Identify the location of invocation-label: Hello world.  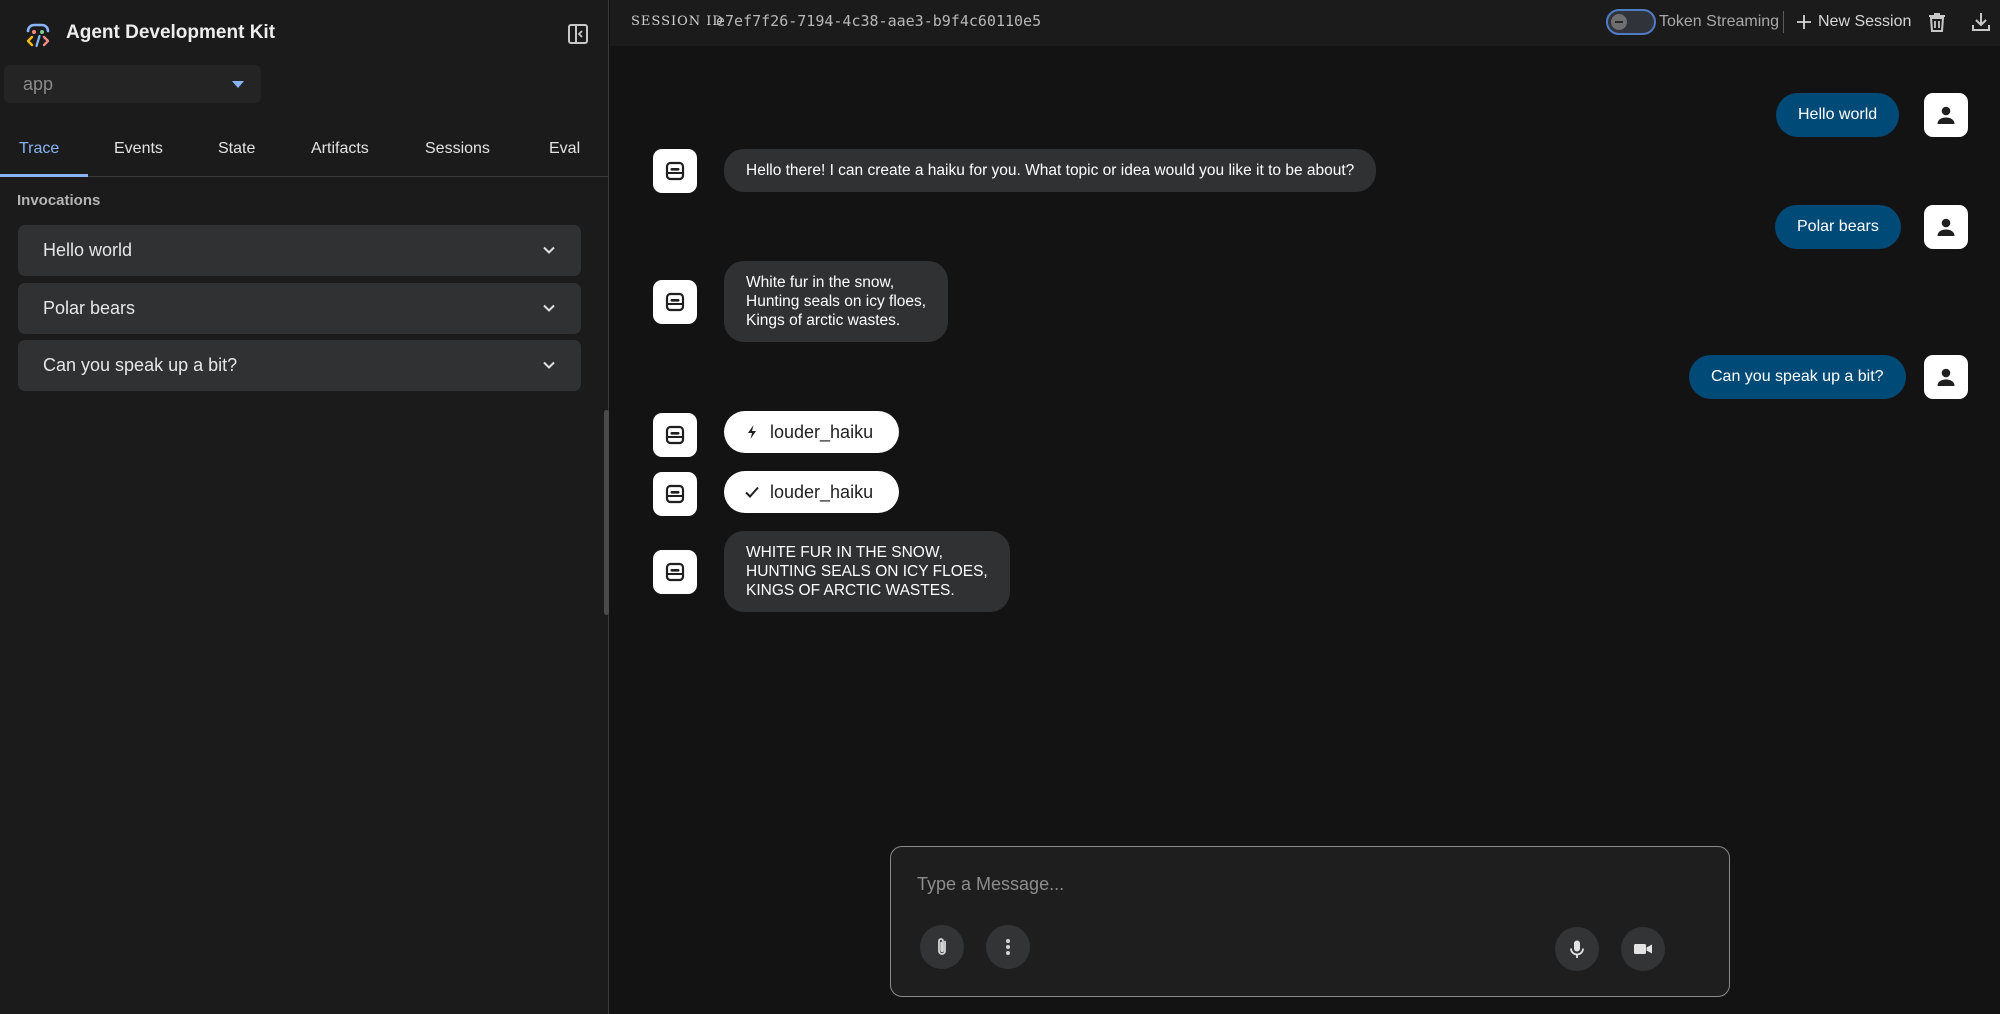
(88, 250).